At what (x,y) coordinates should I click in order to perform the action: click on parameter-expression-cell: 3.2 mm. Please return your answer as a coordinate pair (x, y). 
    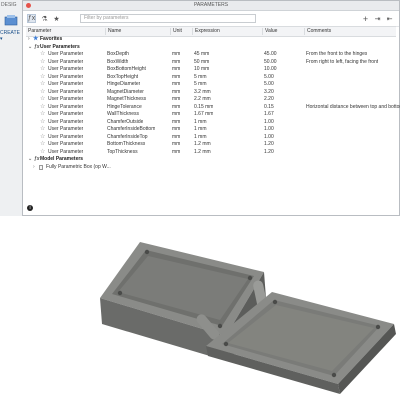
    Looking at the image, I should click on (202, 93).